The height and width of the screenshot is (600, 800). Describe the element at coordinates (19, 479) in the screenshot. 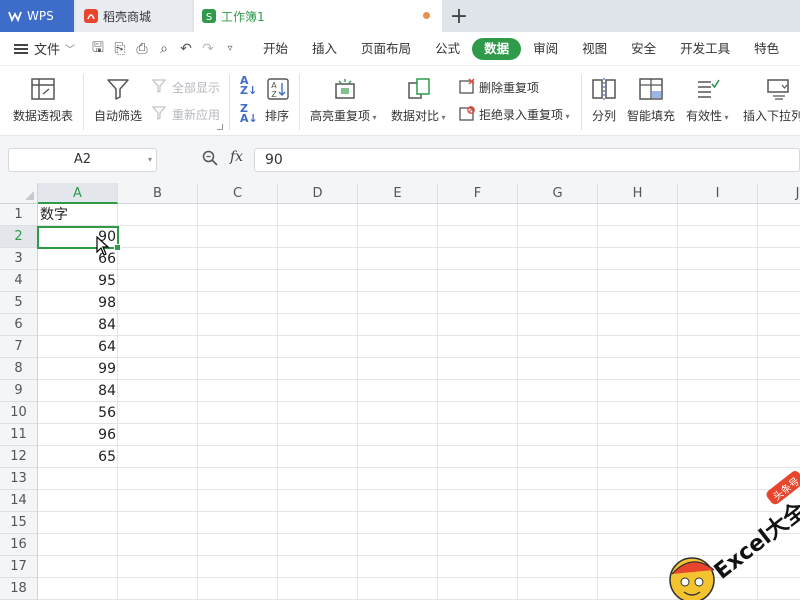

I see `row-header: 13` at that location.